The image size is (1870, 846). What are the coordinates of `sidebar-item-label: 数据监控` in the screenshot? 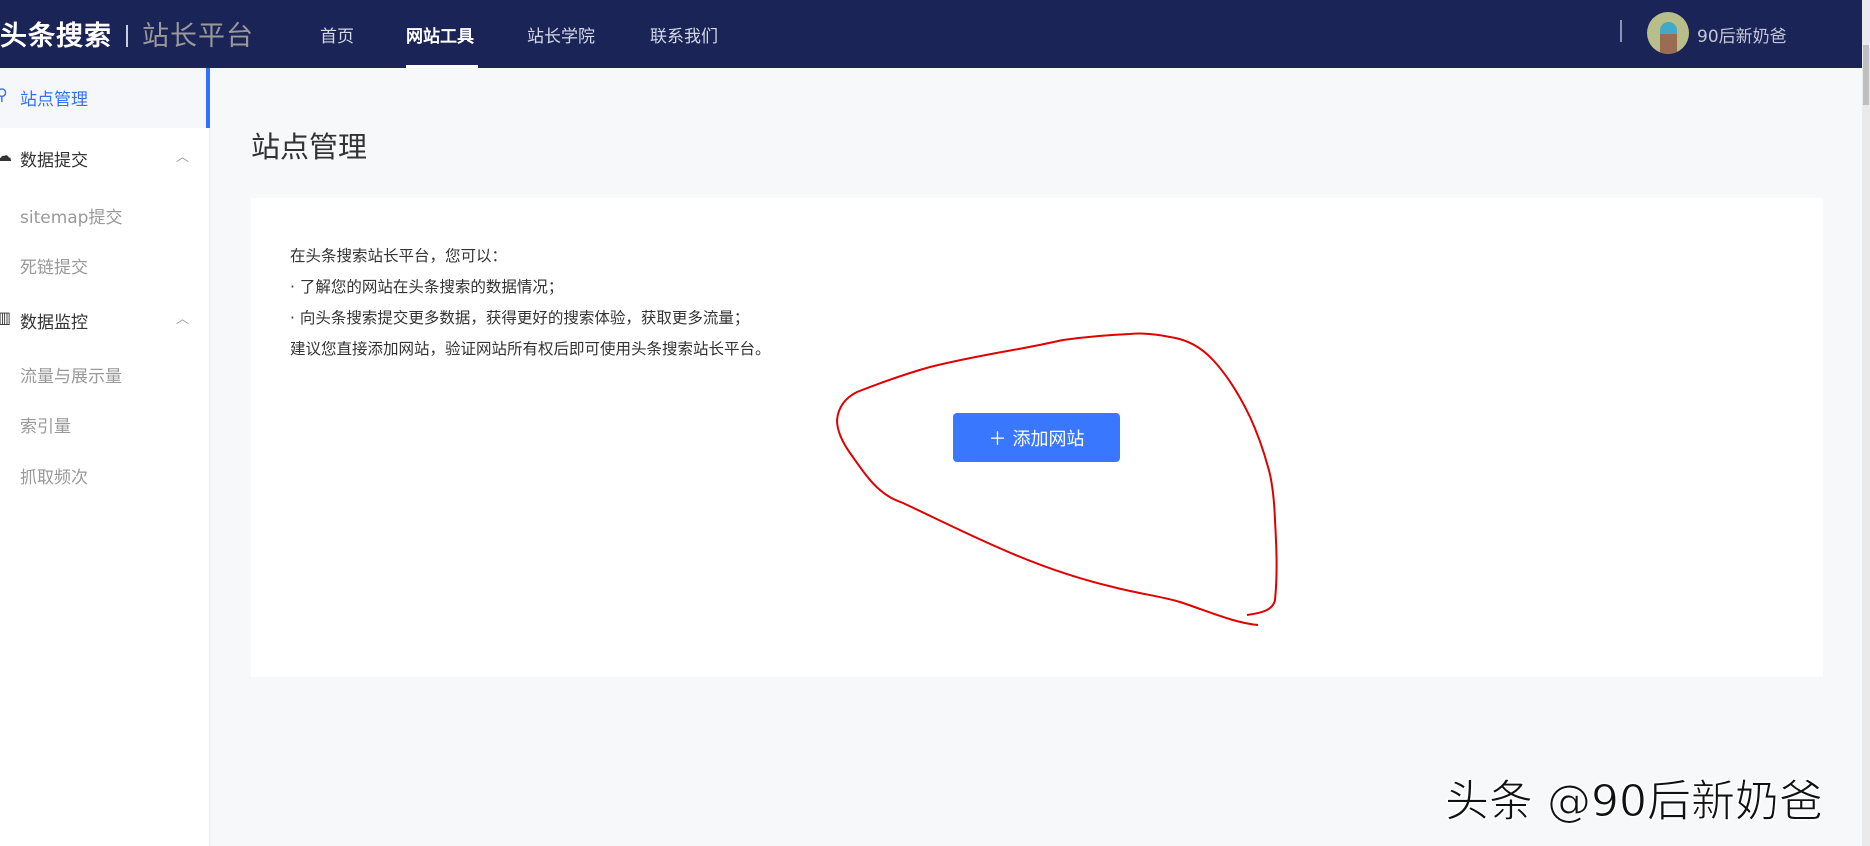 It's located at (54, 323).